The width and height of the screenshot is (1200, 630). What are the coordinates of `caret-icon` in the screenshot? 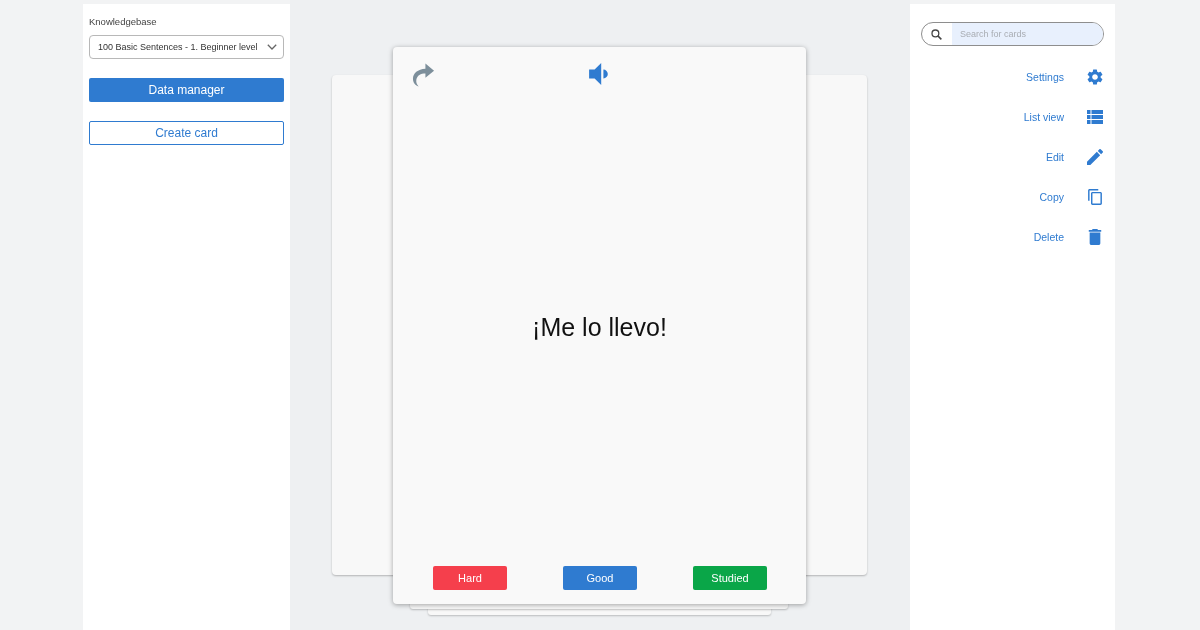 It's located at (272, 47).